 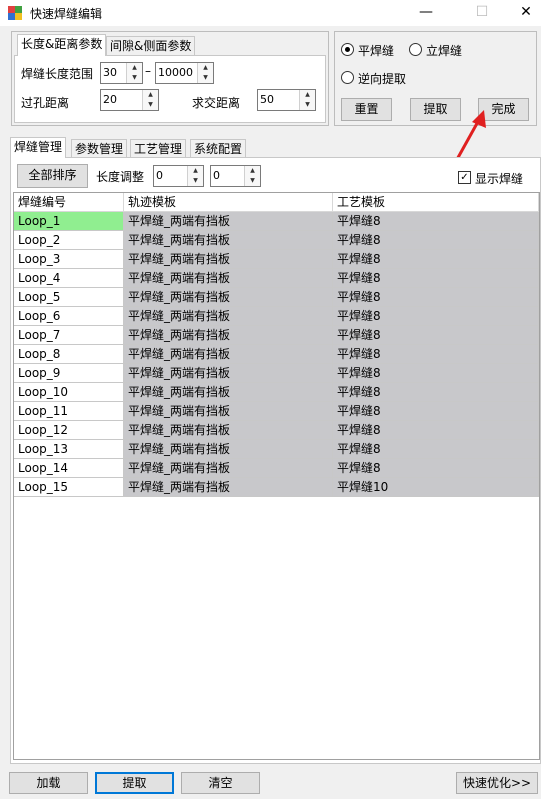 What do you see at coordinates (426, 13) in the screenshot?
I see `minimize-button: —` at bounding box center [426, 13].